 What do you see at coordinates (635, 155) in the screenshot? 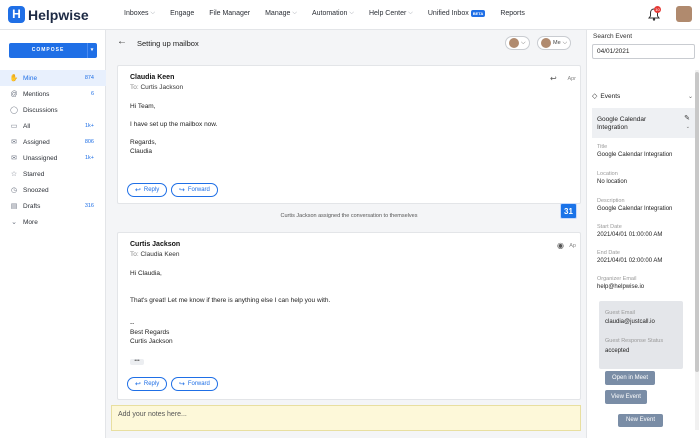
I see `field-value: Google Calendar Integration` at bounding box center [635, 155].